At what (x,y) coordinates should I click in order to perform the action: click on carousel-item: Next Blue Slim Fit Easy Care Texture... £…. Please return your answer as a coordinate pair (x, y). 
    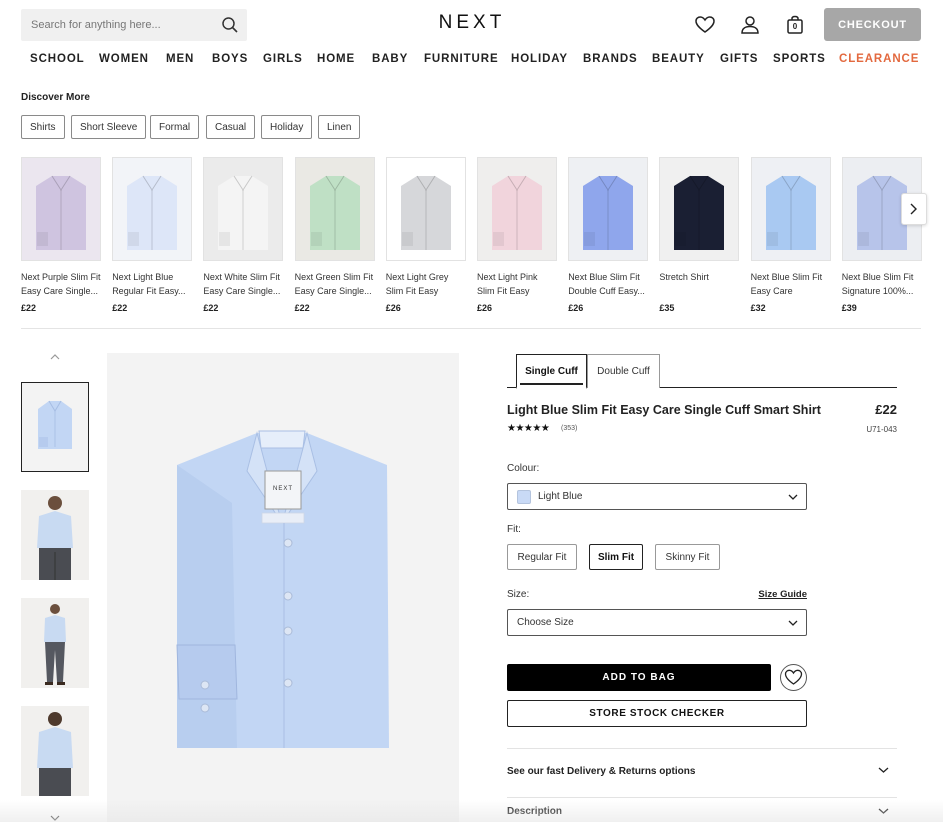
    Looking at the image, I should click on (790, 235).